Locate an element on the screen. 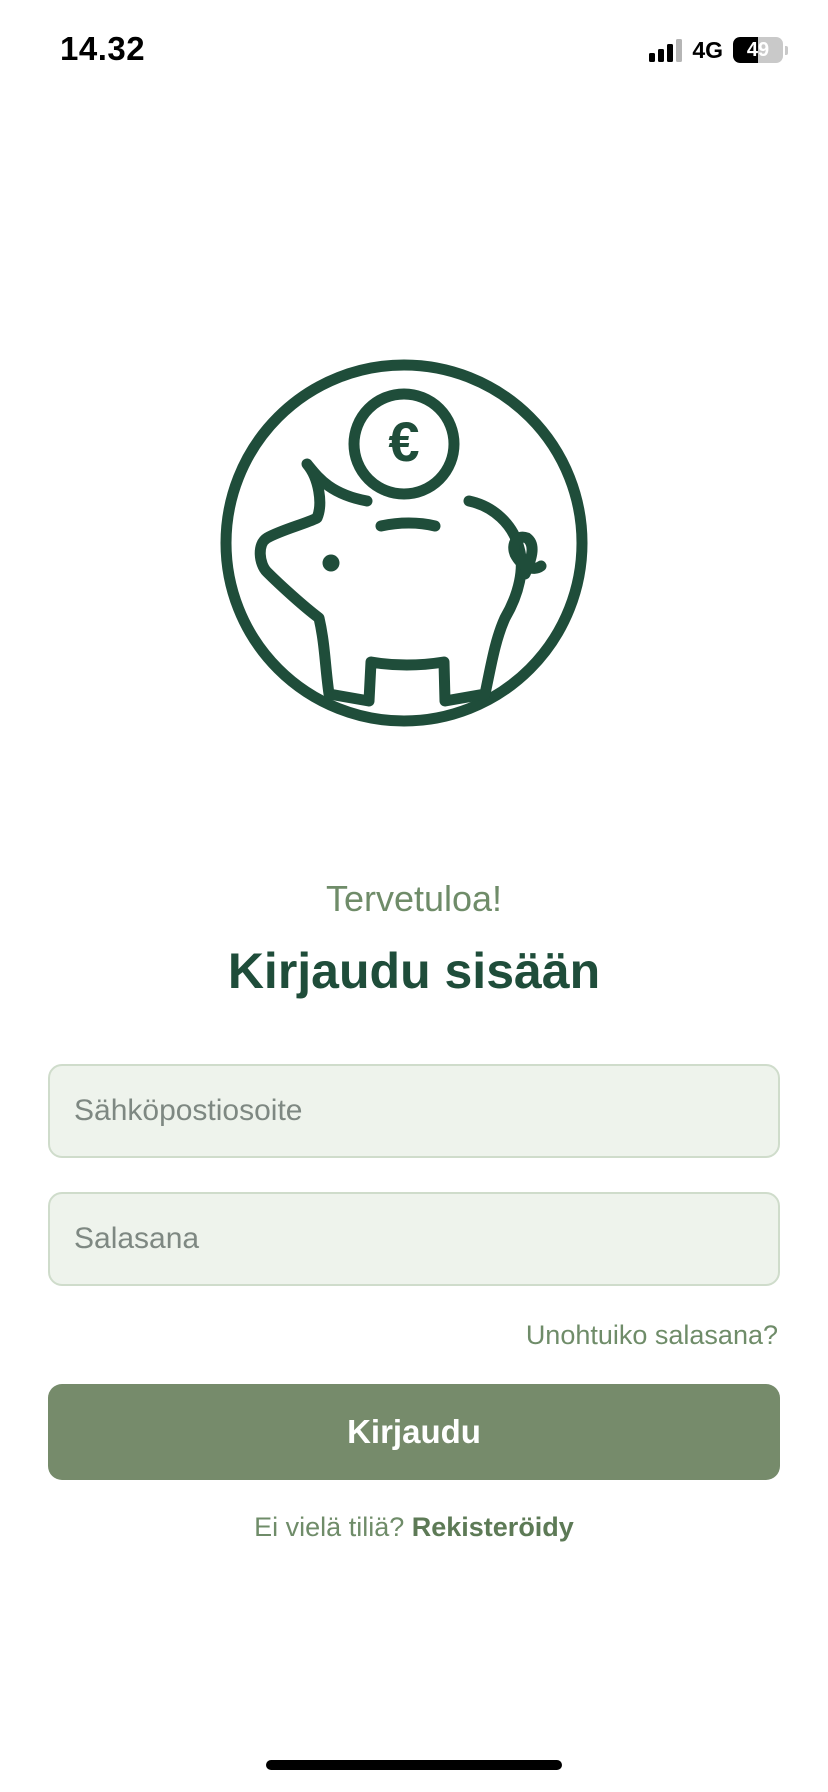  page-title: Kirjaudu sisään is located at coordinates (414, 971).